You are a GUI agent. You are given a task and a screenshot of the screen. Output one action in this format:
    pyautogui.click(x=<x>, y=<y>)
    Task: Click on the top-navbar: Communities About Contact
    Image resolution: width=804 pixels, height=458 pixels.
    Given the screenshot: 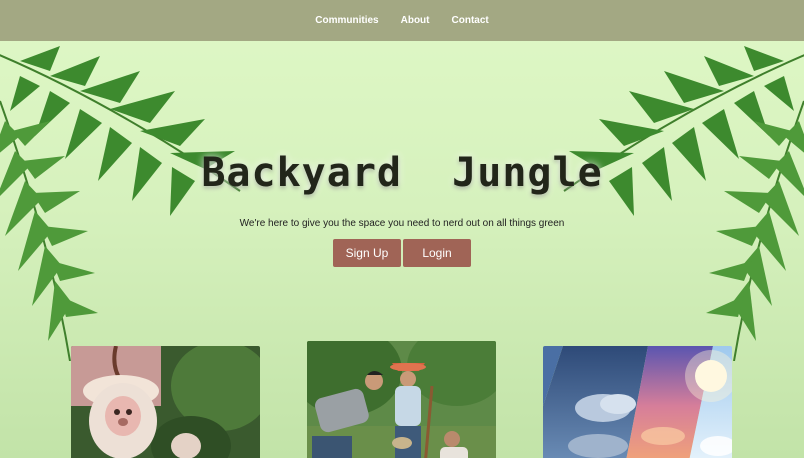 What is the action you would take?
    pyautogui.click(x=402, y=20)
    